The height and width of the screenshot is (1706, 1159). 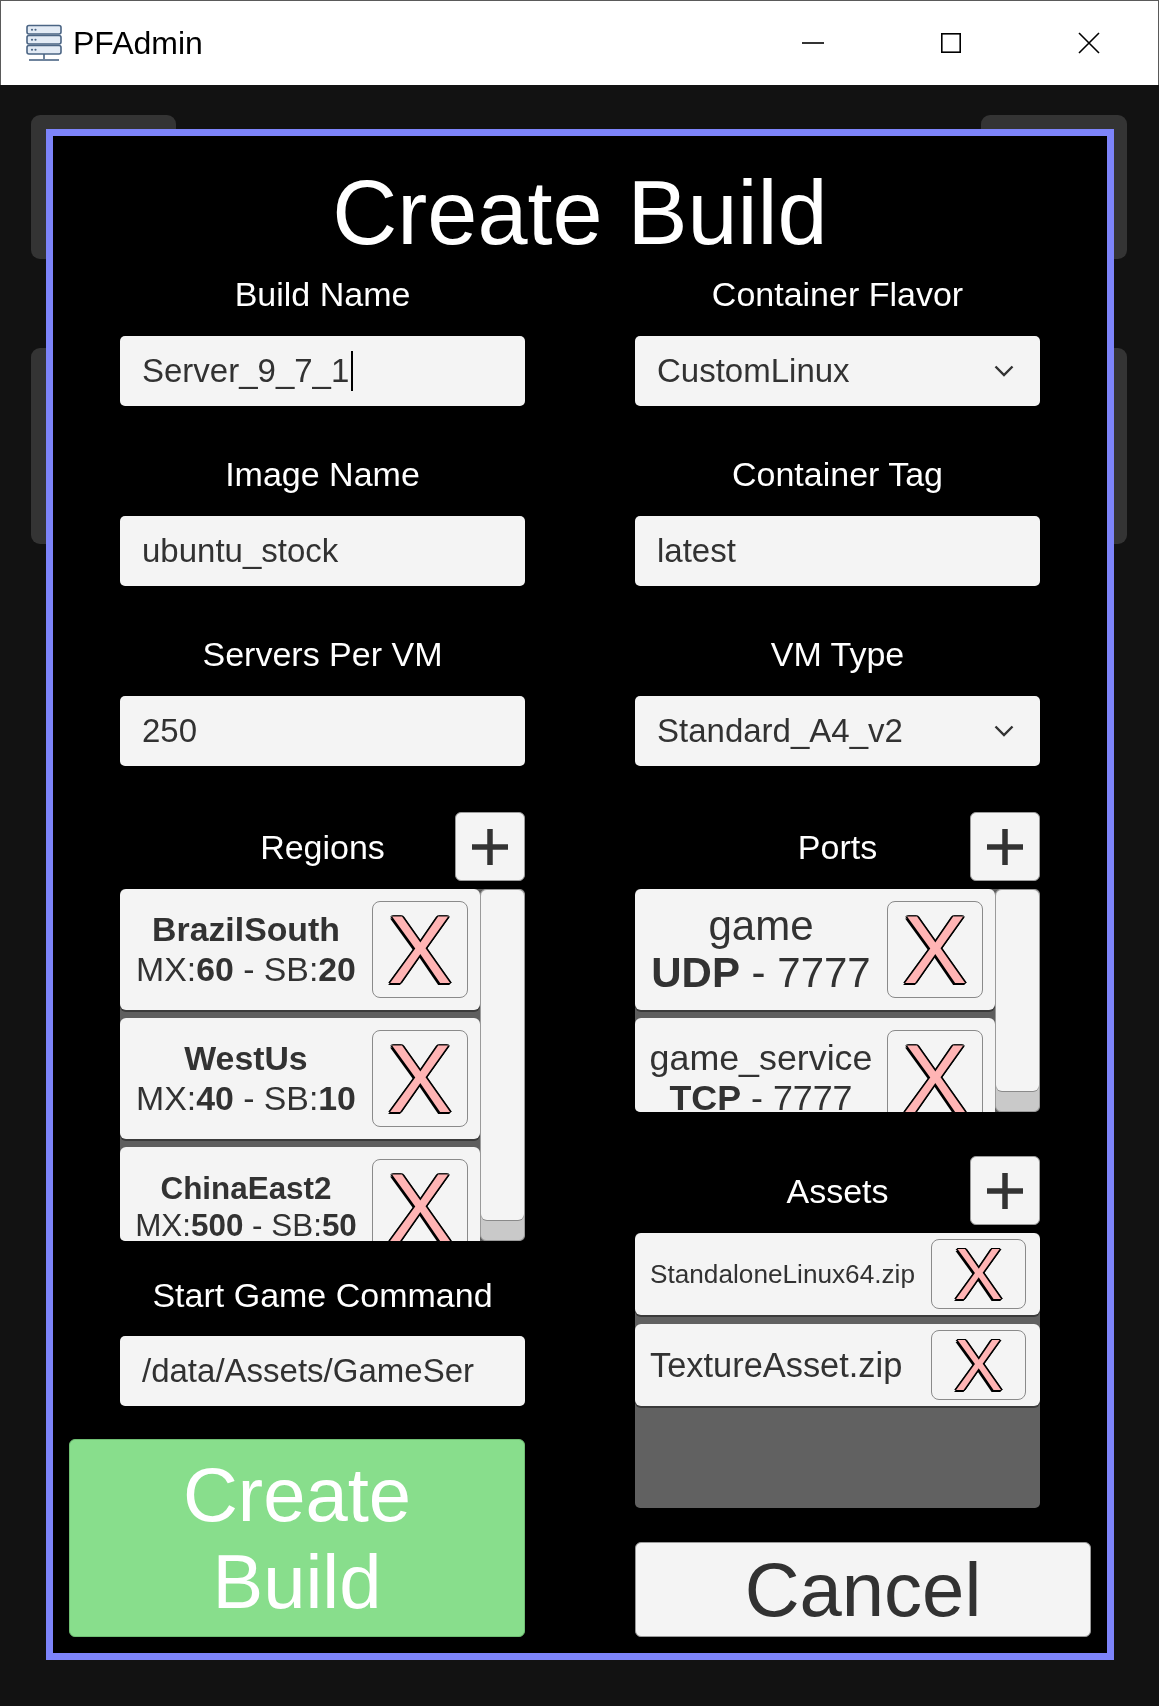 What do you see at coordinates (813, 43) in the screenshot?
I see `minimize-icon` at bounding box center [813, 43].